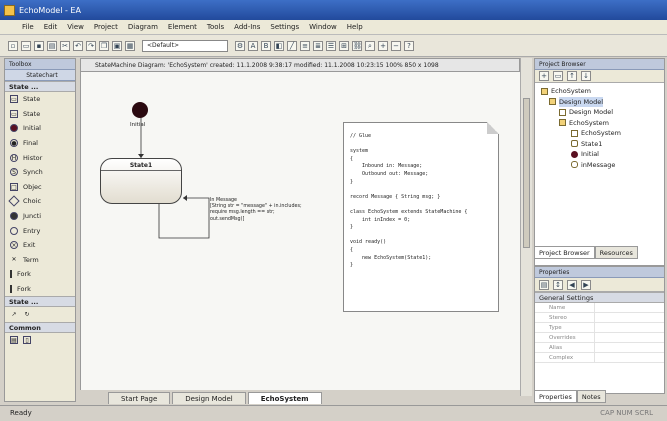 The image size is (667, 421). I want to click on toolbox-subheader: Statechart, so click(40, 75).